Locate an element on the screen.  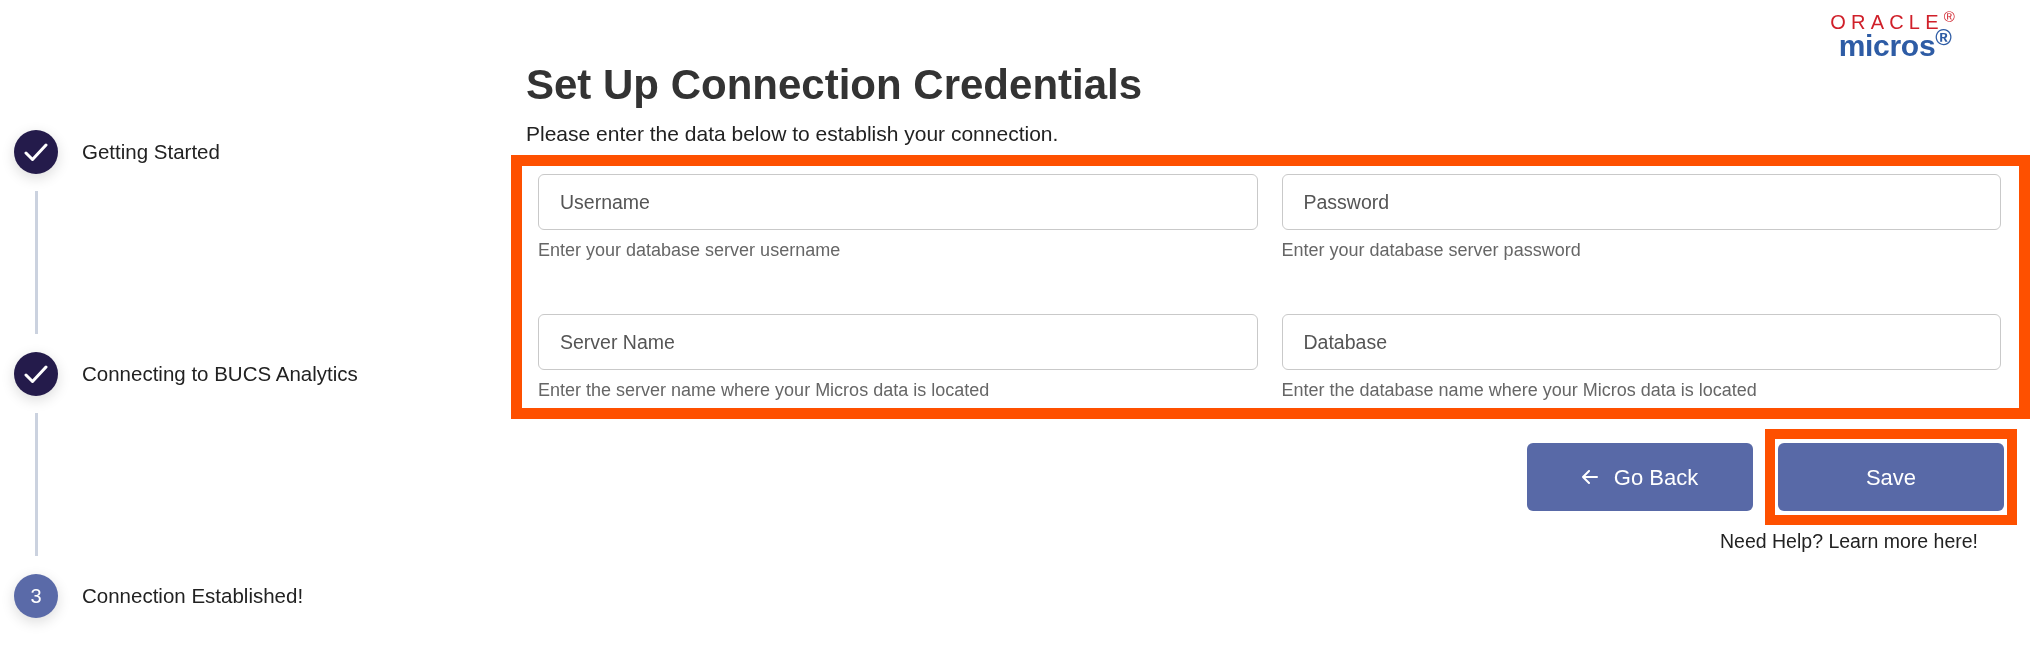
back-button: Go Back is located at coordinates (1640, 477).